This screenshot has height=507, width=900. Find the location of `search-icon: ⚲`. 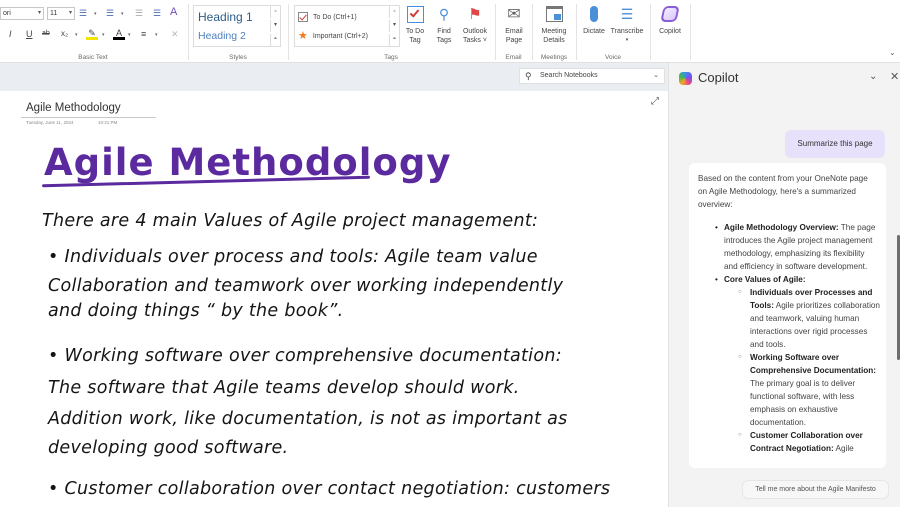

search-icon: ⚲ is located at coordinates (528, 76).